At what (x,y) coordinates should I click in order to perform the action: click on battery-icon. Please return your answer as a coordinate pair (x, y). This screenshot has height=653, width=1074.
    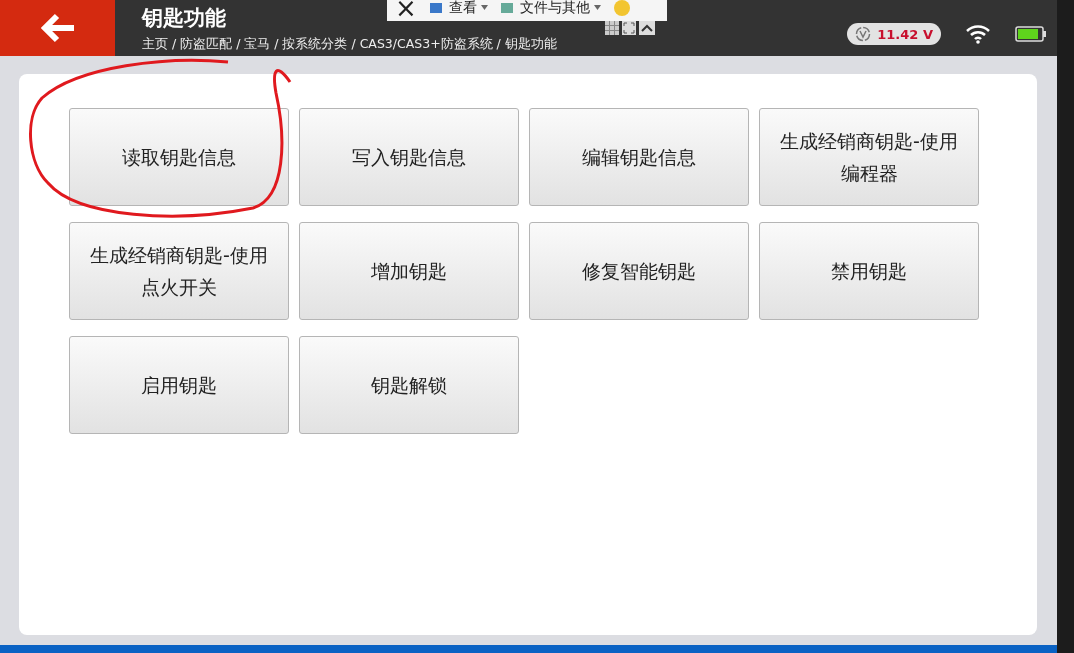
    Looking at the image, I should click on (1031, 34).